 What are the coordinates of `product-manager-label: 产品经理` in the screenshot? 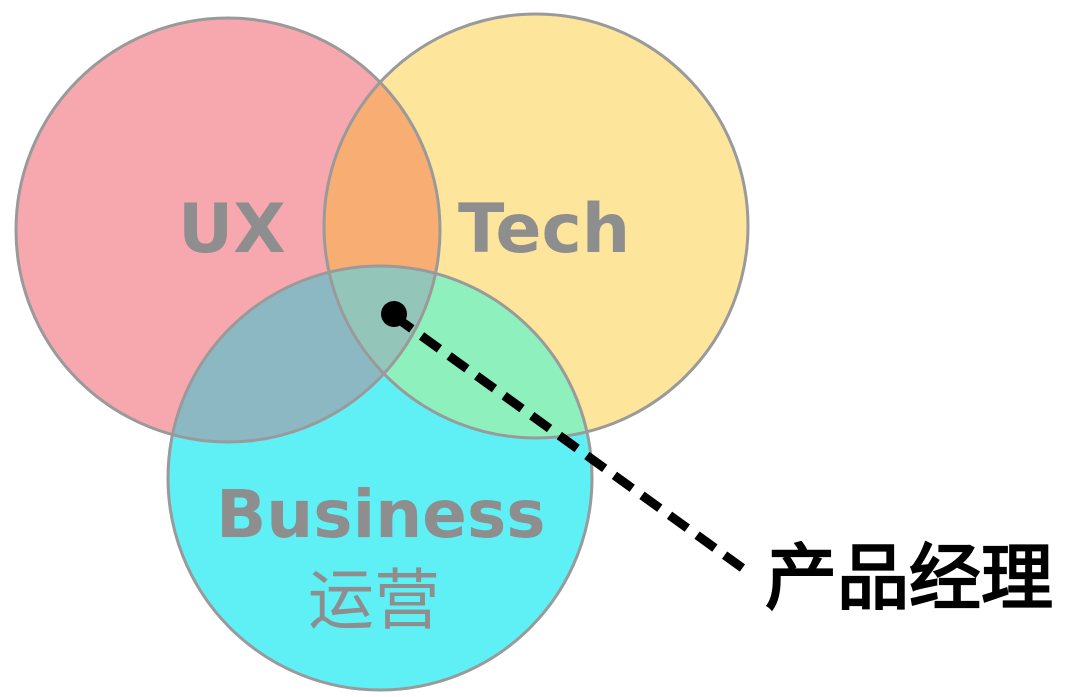 It's located at (909, 578).